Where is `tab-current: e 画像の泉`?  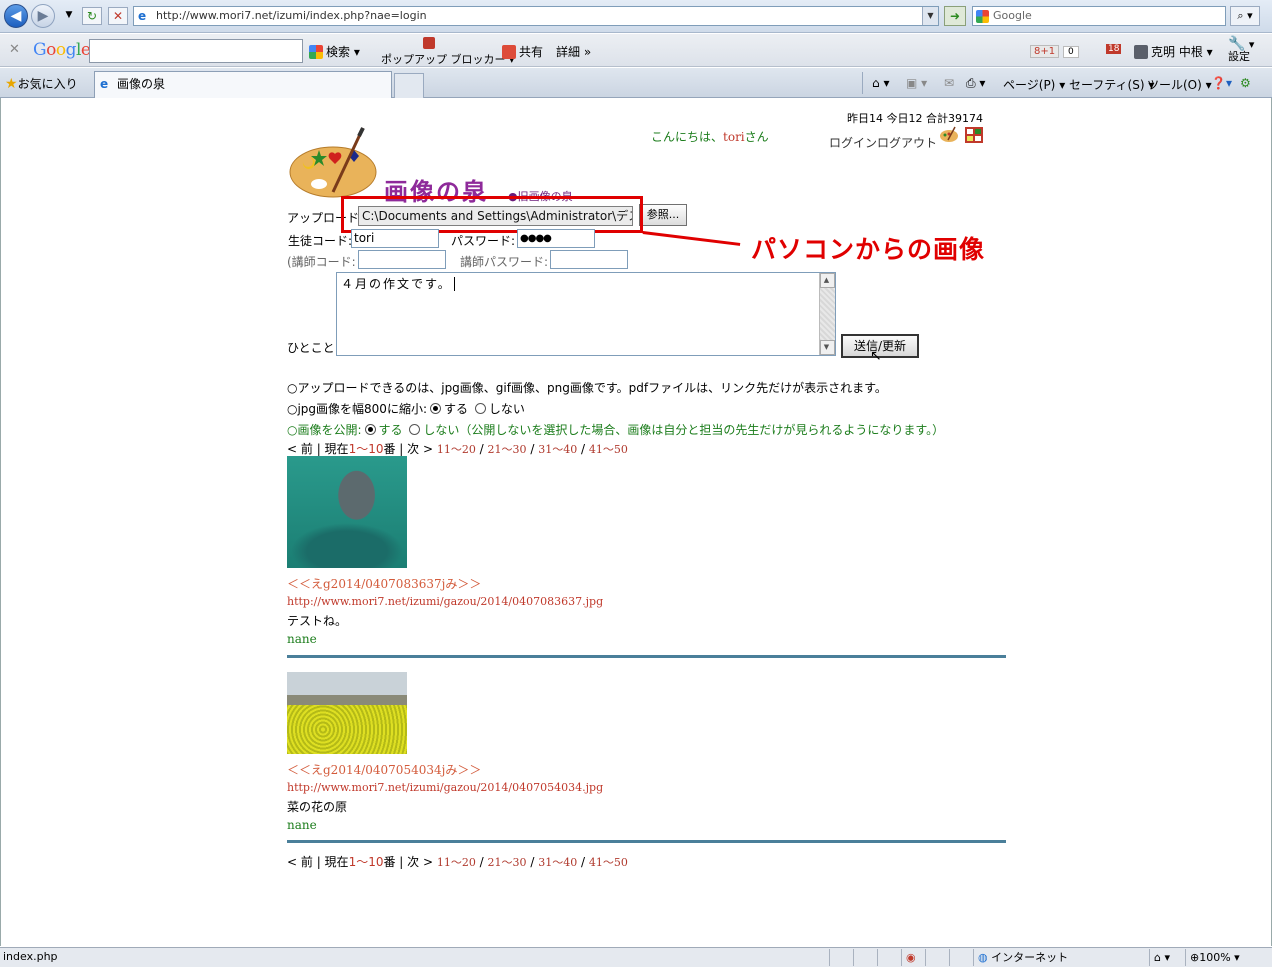 tab-current: e 画像の泉 is located at coordinates (243, 84).